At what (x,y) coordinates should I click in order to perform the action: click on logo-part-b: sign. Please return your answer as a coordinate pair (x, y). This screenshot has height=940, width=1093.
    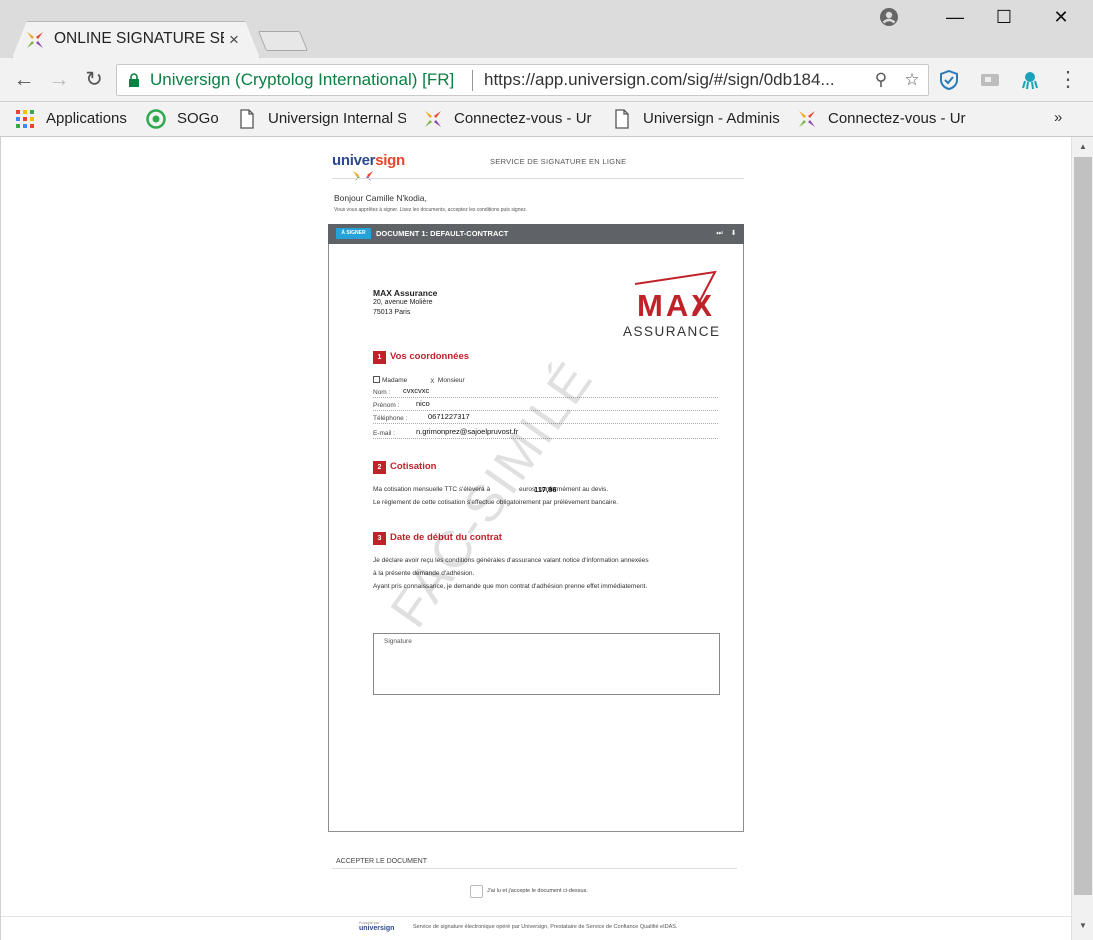
    Looking at the image, I should click on (390, 160).